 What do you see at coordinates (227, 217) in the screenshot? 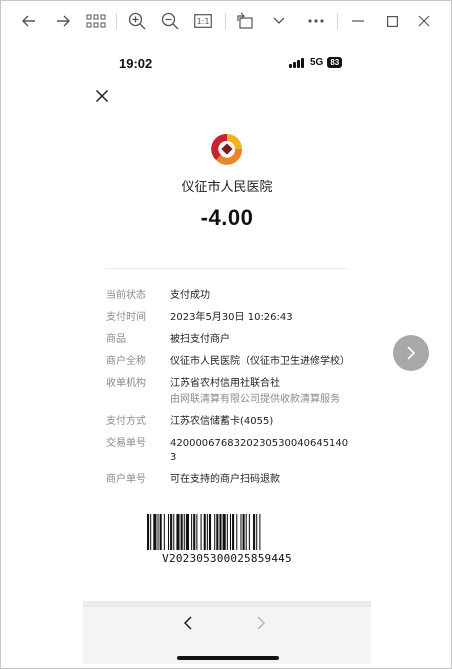
I see `payment-amount: -4.00` at bounding box center [227, 217].